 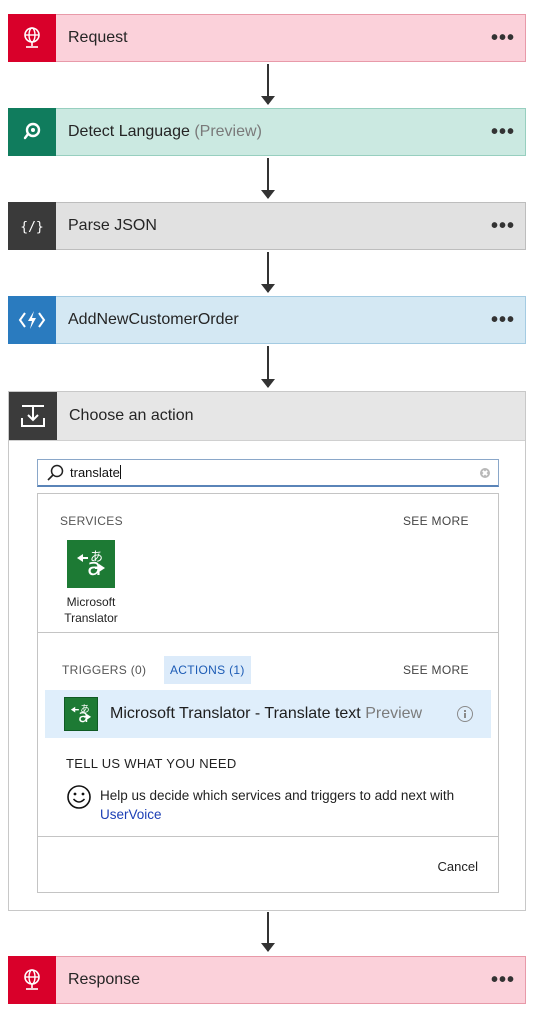 I want to click on step-title: AddNewCustomerOrder, so click(x=153, y=319).